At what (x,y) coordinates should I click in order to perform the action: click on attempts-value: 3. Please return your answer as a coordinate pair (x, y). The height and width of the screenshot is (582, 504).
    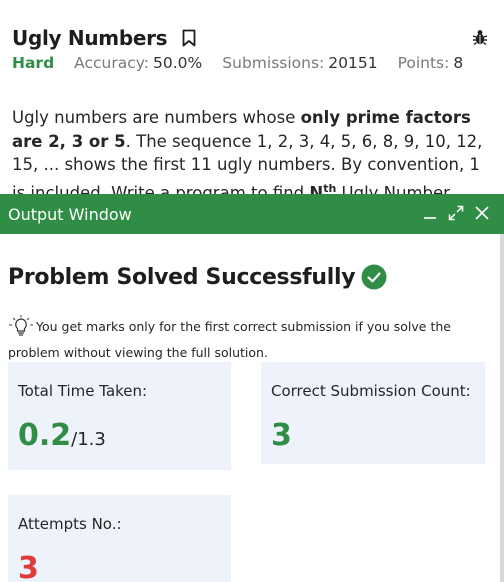
    Looking at the image, I should click on (28, 566).